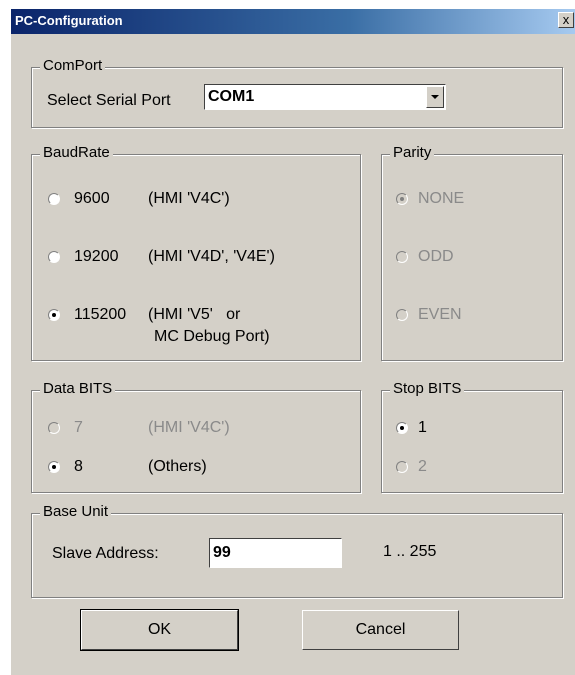  Describe the element at coordinates (380, 630) in the screenshot. I see `cancel-button: Cancel` at that location.